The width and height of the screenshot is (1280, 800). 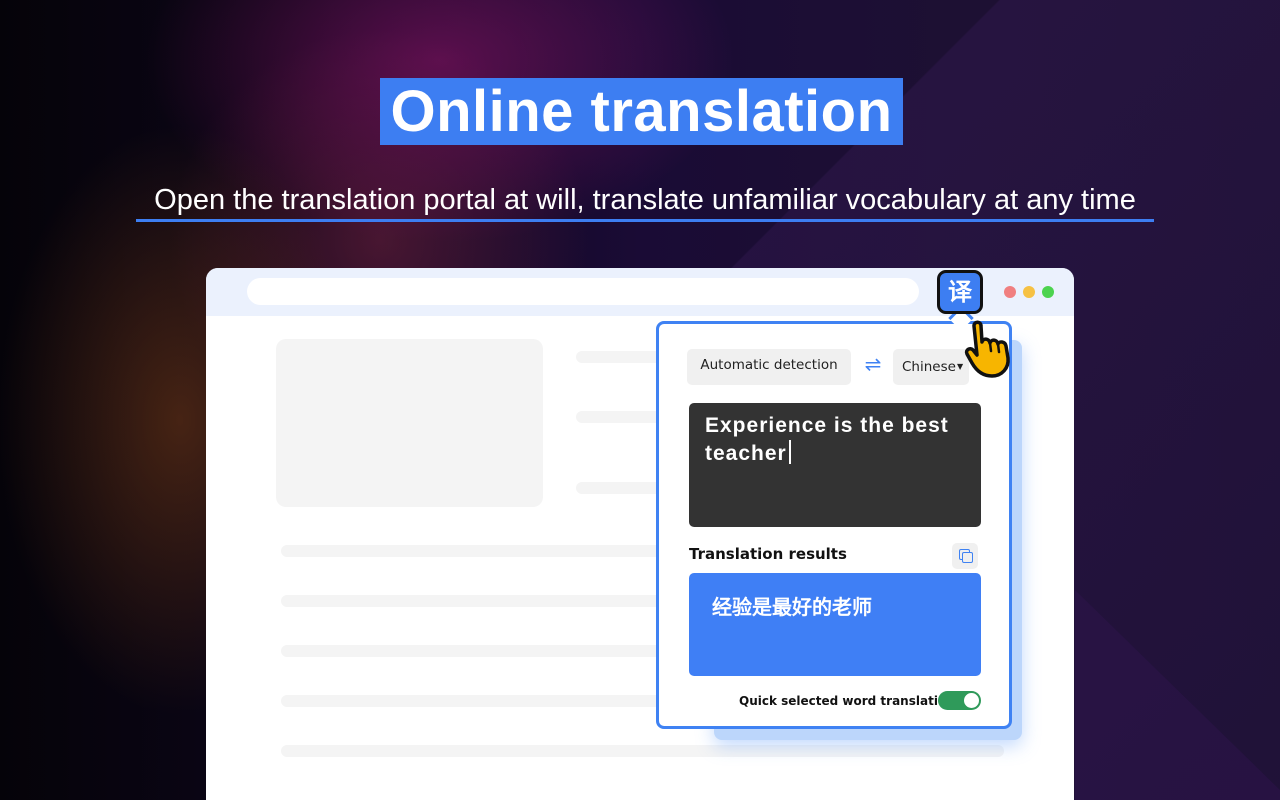 I want to click on pointer-hand-icon, so click(x=987, y=349).